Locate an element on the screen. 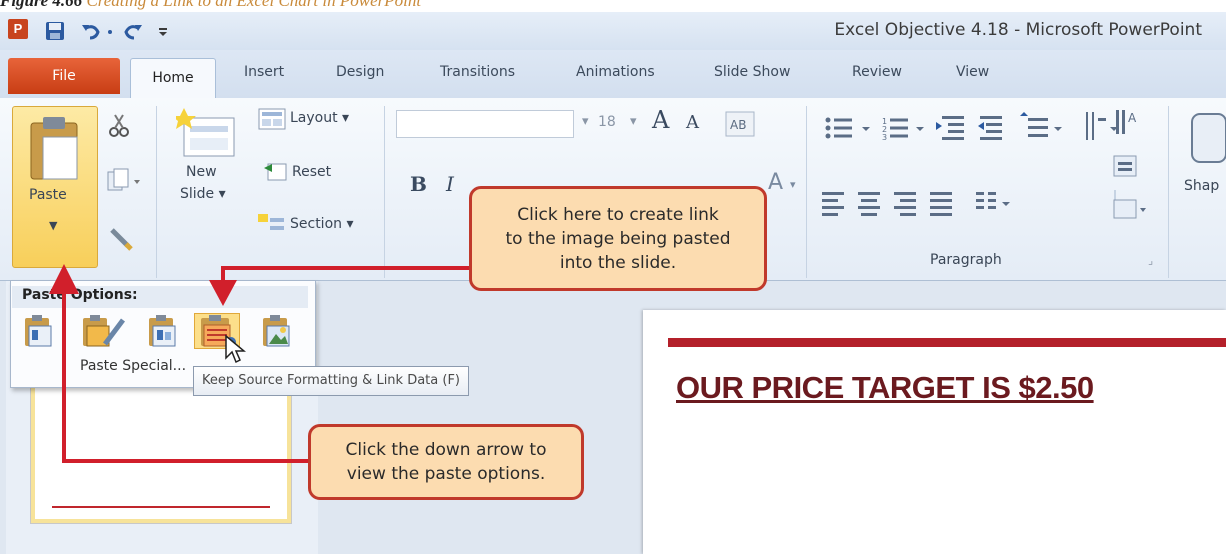 This screenshot has height=554, width=1226. paste-dropdown-arrow-icon: ▼ is located at coordinates (53, 225).